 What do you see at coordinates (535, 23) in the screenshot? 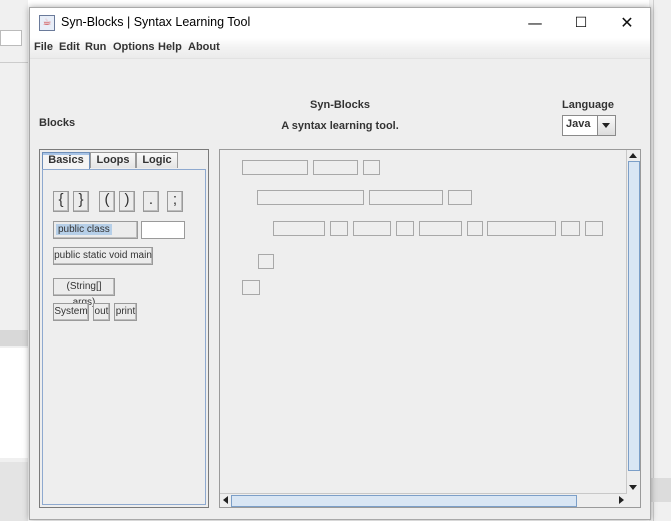
I see `minimize-button: —` at bounding box center [535, 23].